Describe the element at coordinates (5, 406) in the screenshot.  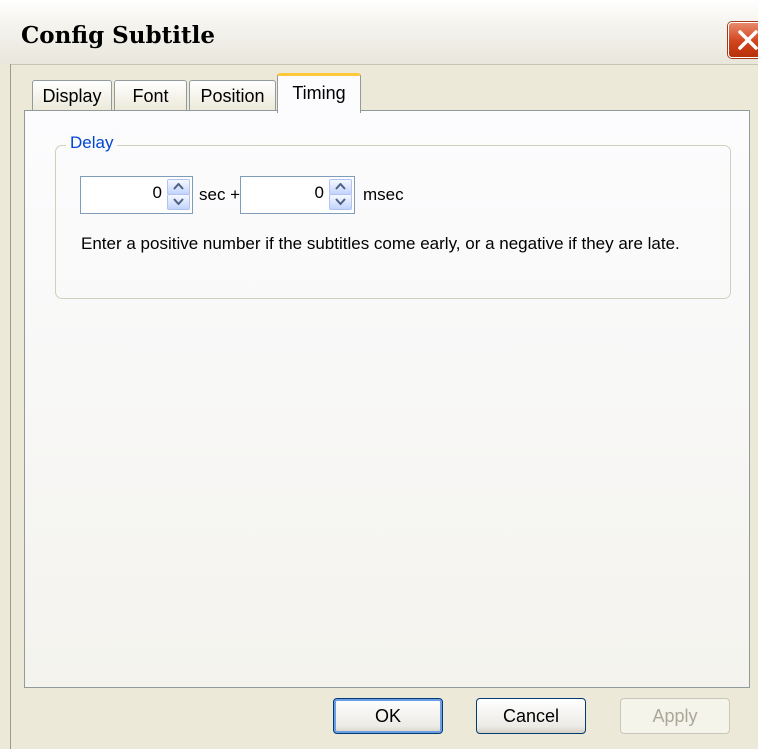
I see `window-frame` at that location.